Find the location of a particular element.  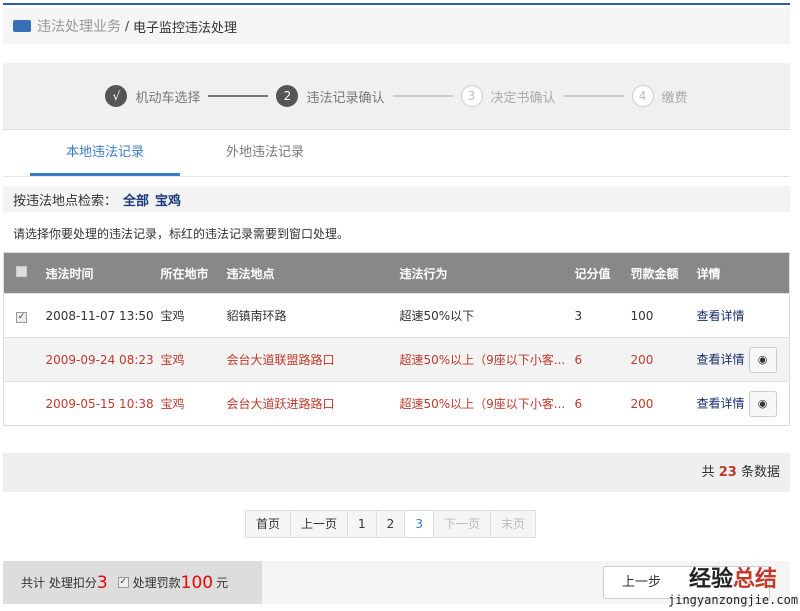

breadcrumb-current: 电子监控违法处理 is located at coordinates (185, 28).